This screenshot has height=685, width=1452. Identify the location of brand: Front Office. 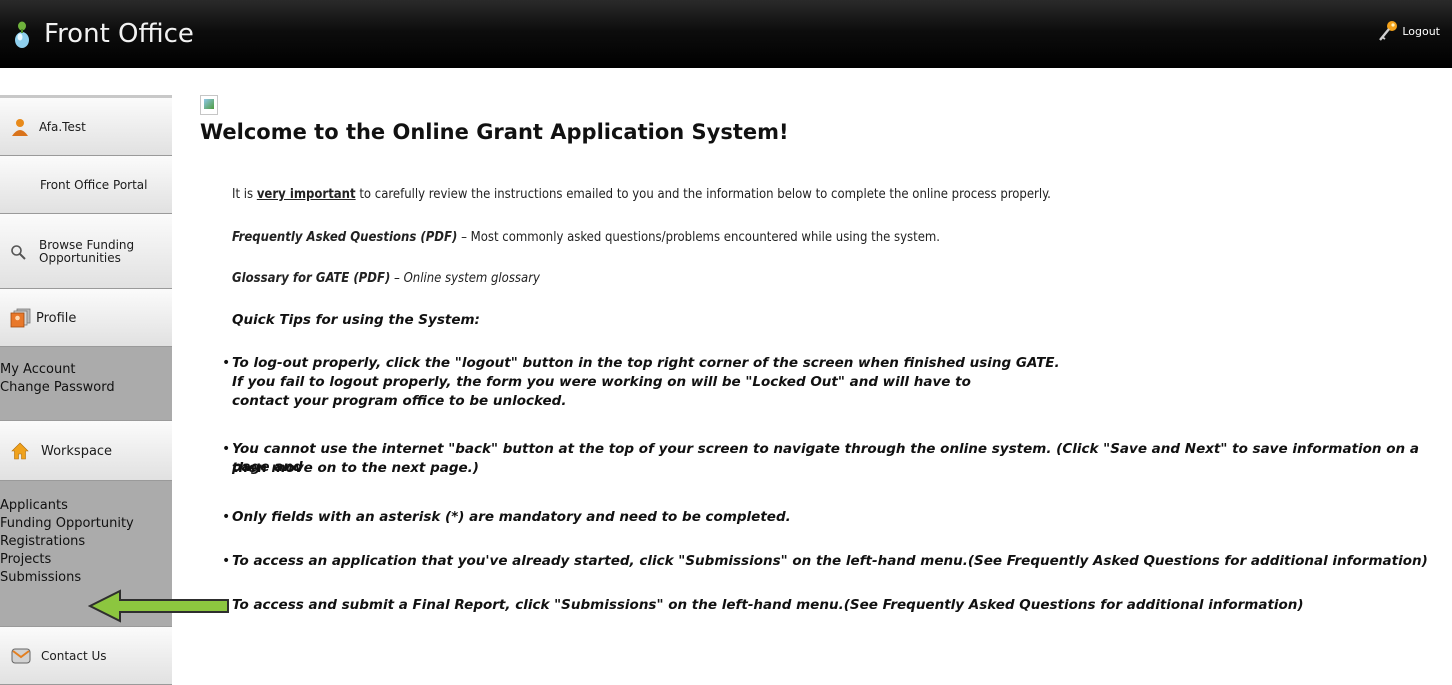
(104, 34).